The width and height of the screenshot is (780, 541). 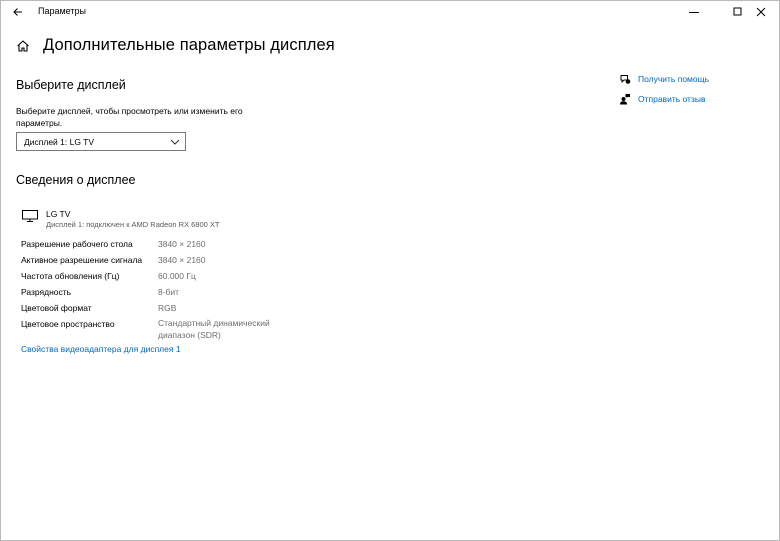 What do you see at coordinates (56, 308) in the screenshot?
I see `info-label: Цветовой формат` at bounding box center [56, 308].